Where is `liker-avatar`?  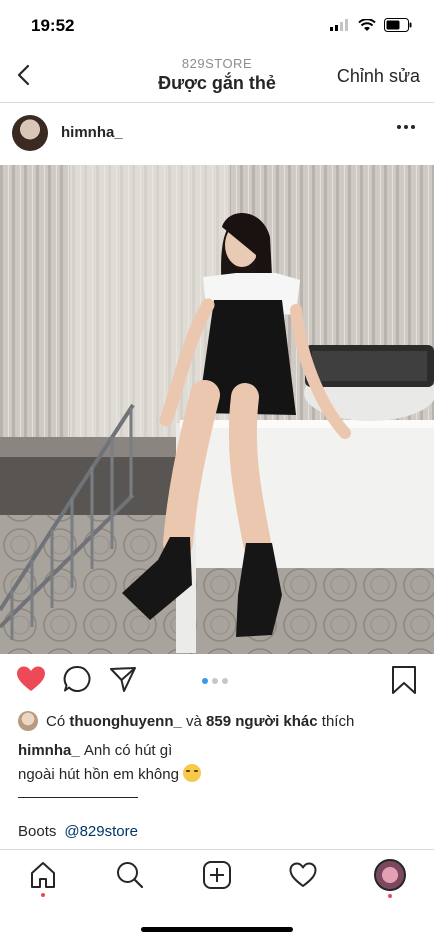 liker-avatar is located at coordinates (28, 721).